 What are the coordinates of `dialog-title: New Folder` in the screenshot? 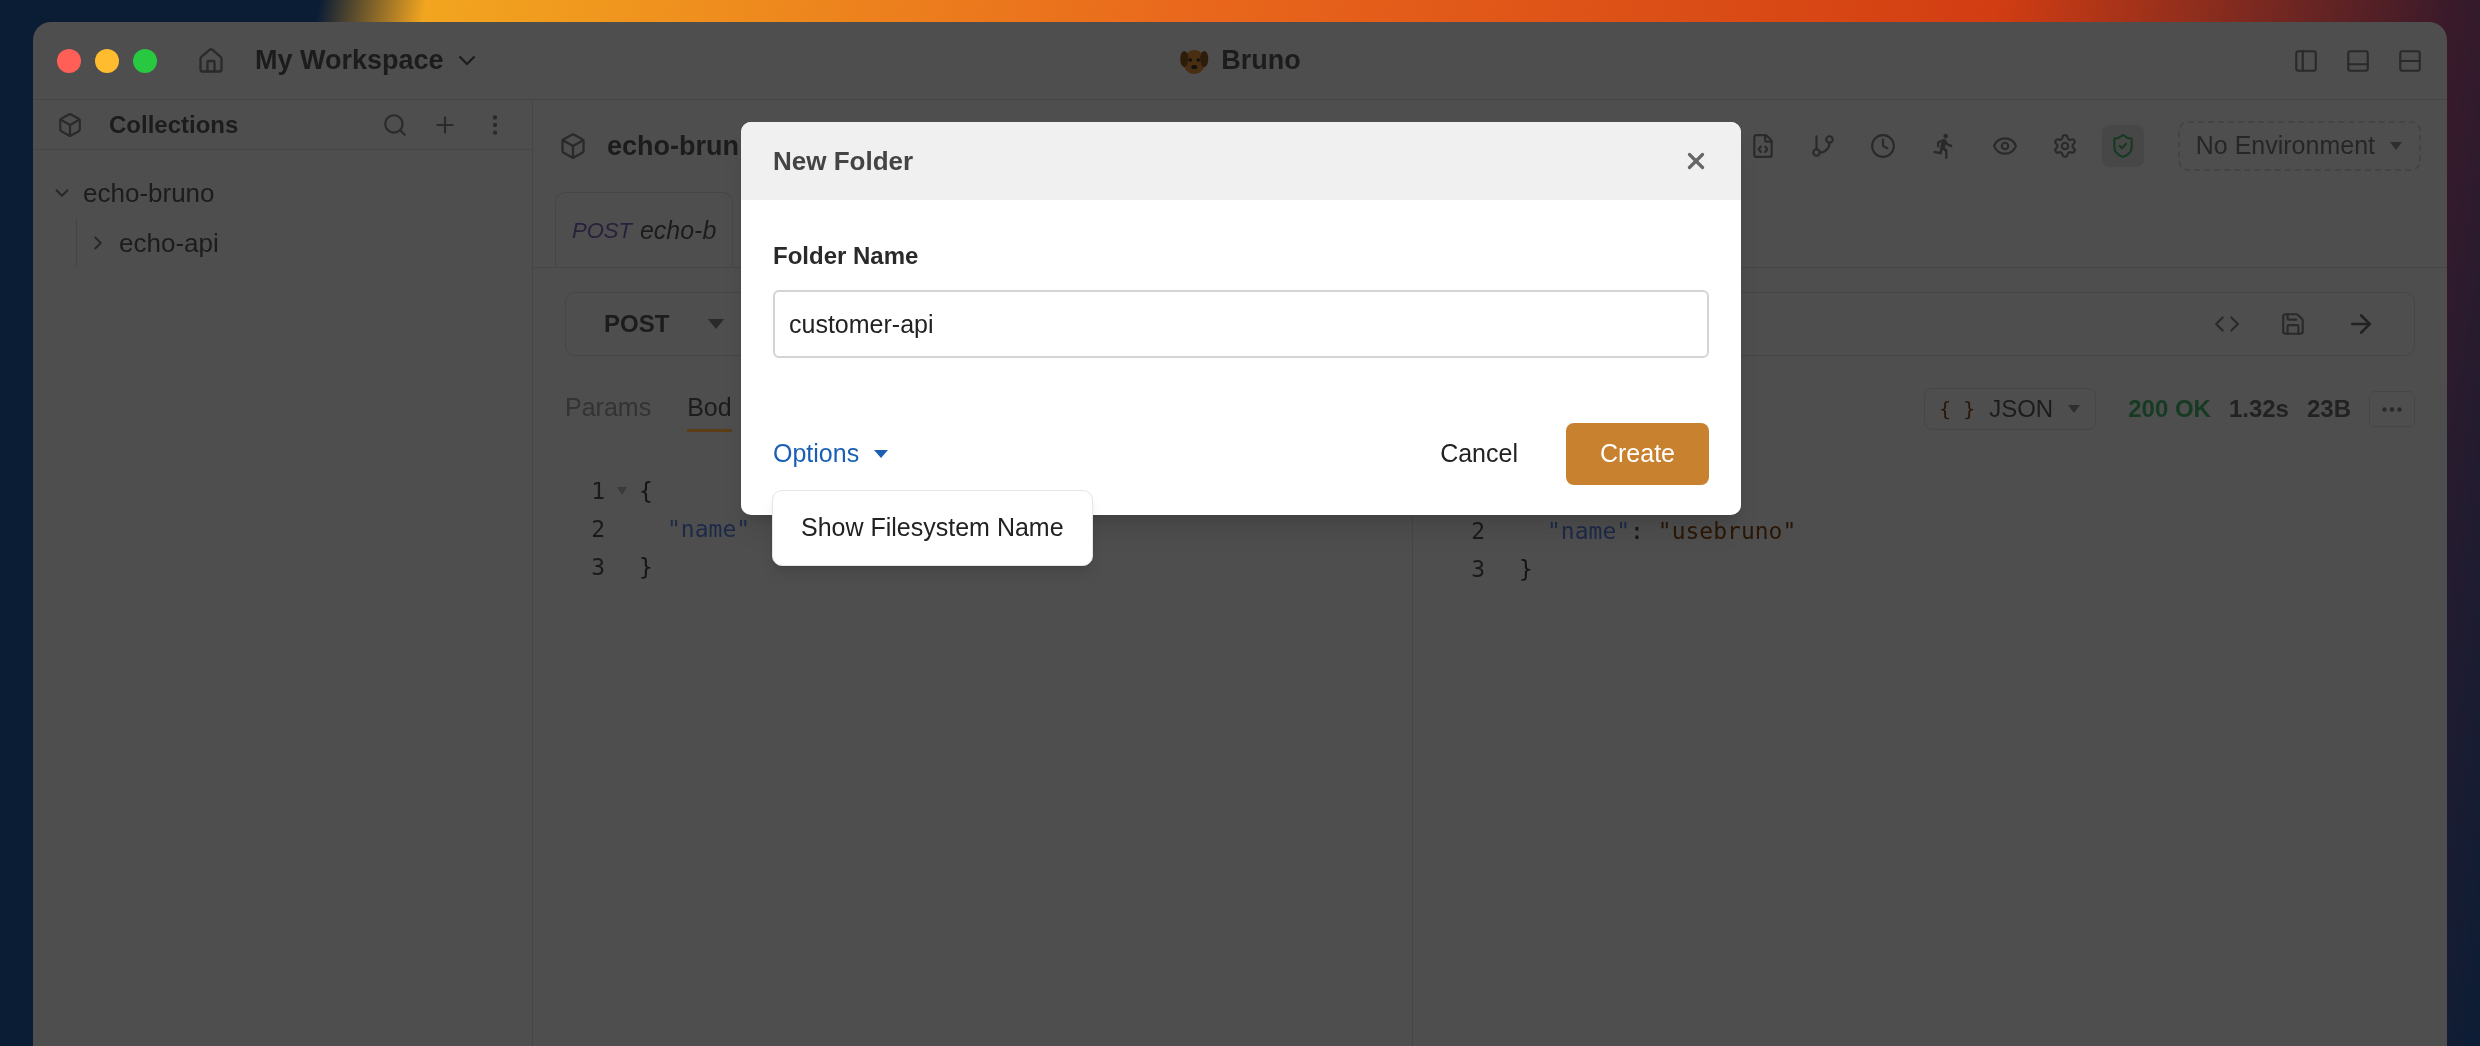 It's located at (843, 161).